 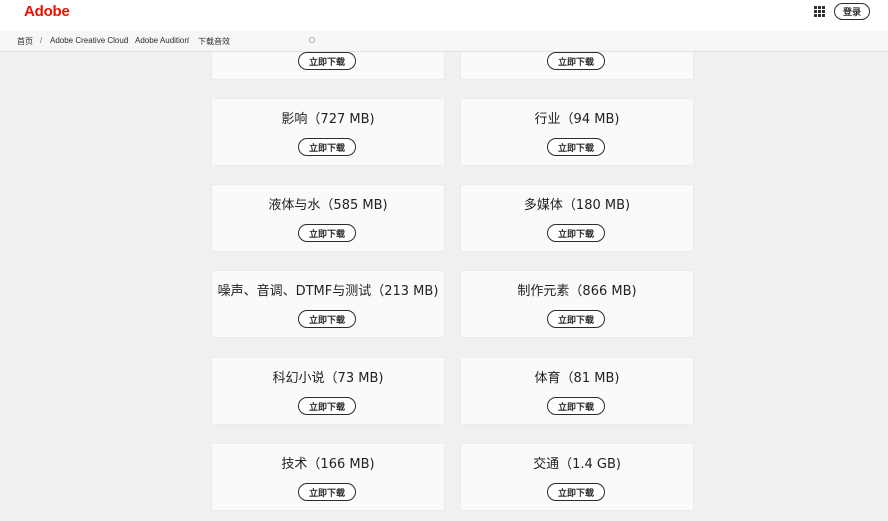 I want to click on sound-pack-title: 制作元素（866 MB), so click(x=577, y=291).